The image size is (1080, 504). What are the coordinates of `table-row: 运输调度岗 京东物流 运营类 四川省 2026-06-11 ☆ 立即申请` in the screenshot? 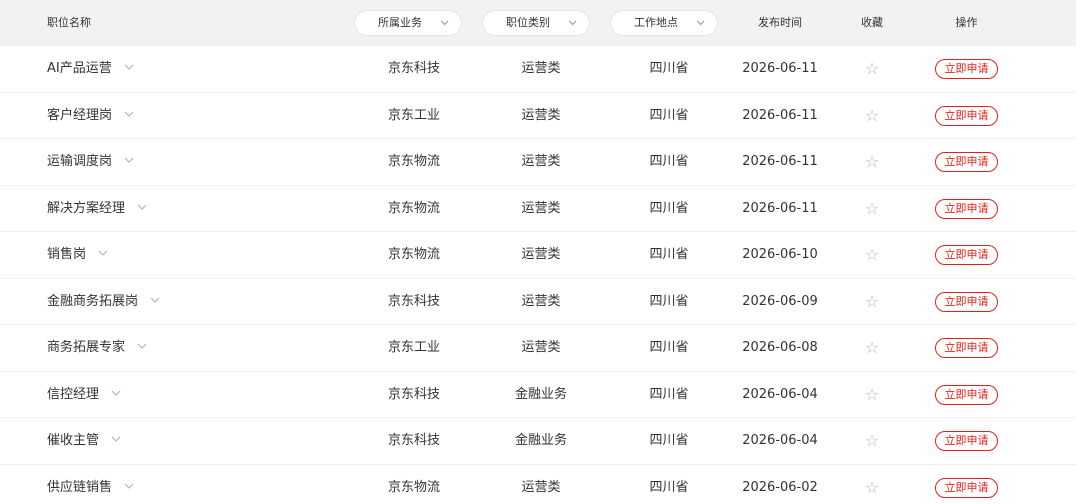 It's located at (538, 162).